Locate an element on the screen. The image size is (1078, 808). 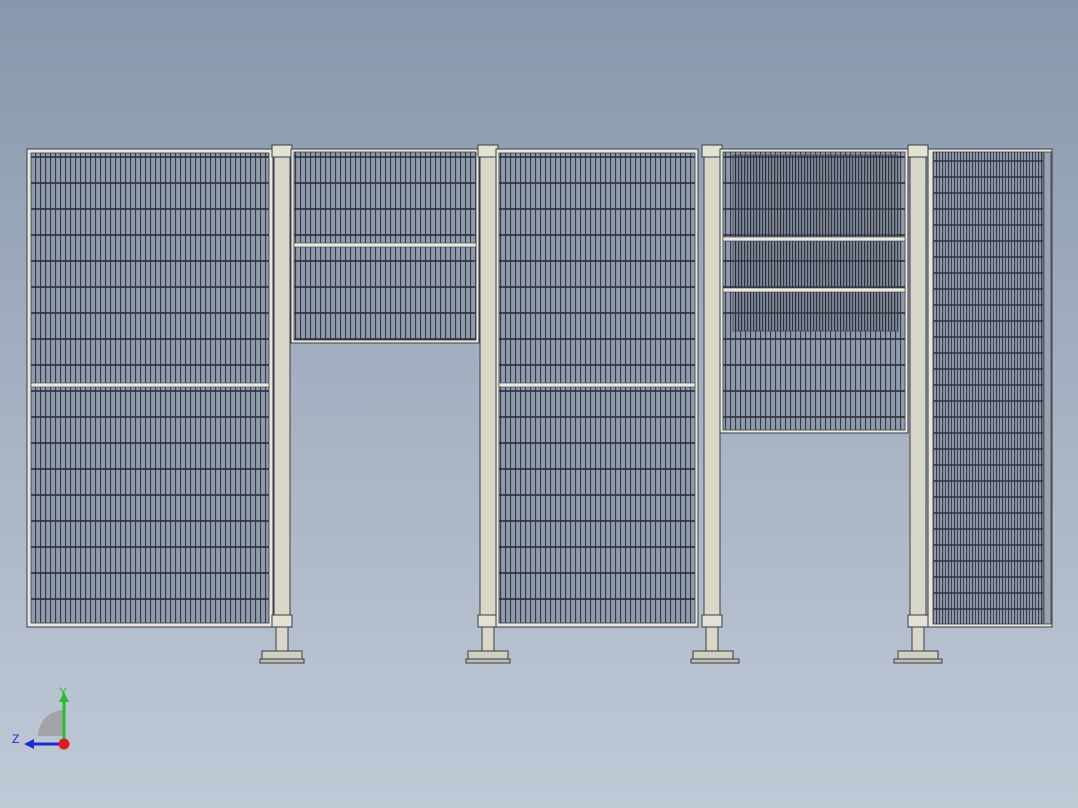
z-axis-arrow is located at coordinates (29, 744).